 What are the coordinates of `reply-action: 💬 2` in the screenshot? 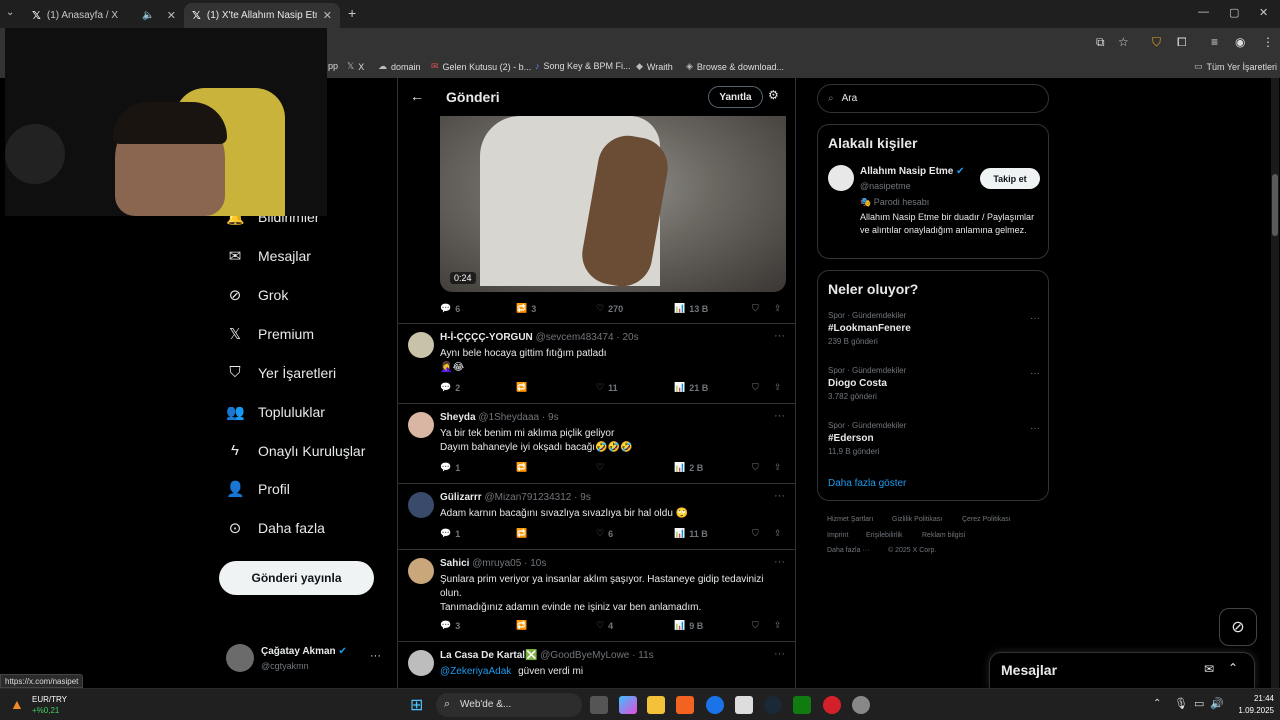 It's located at (450, 387).